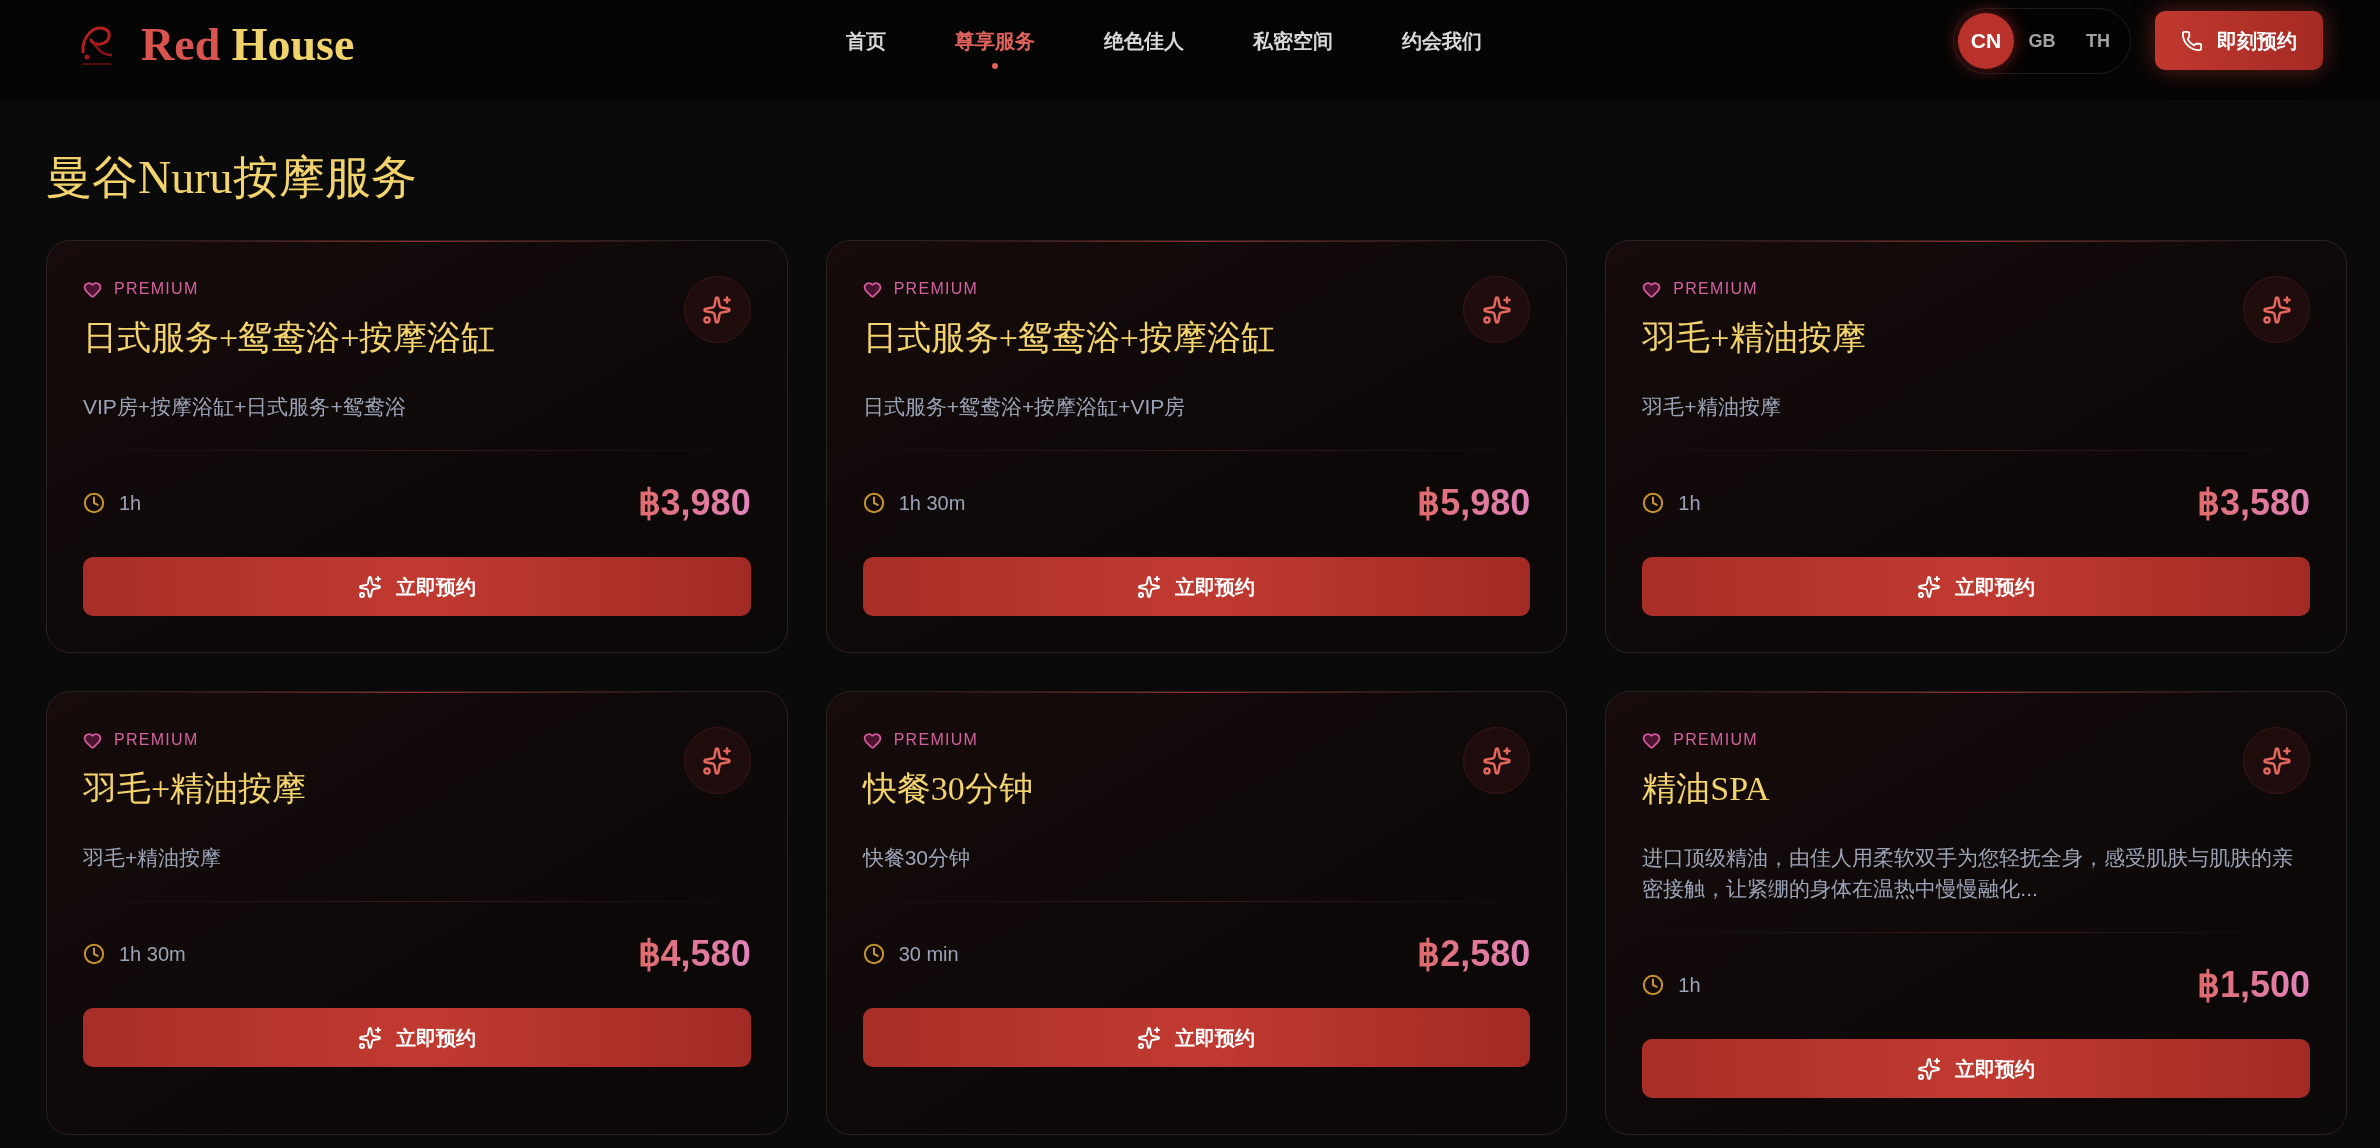 This screenshot has height=1148, width=2380. I want to click on phone-icon, so click(2192, 40).